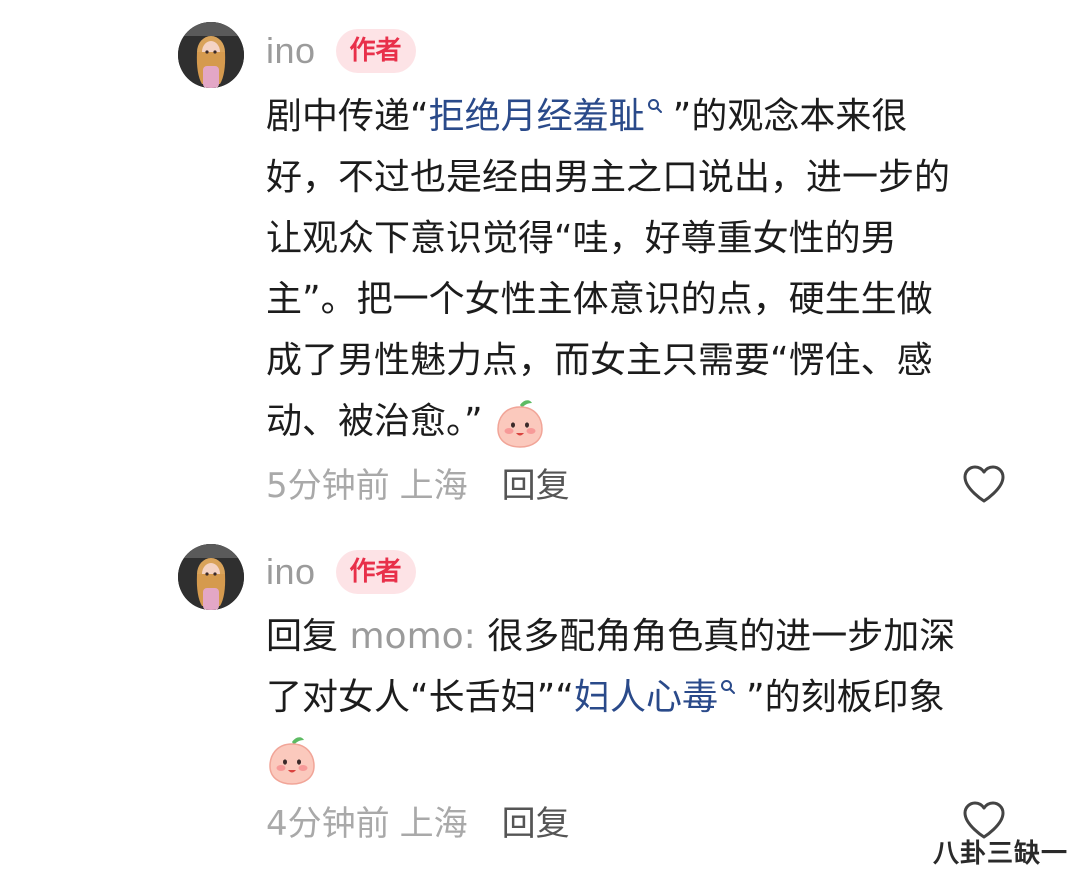 Image resolution: width=1080 pixels, height=884 pixels. I want to click on reply-prefix: 回复, so click(302, 636).